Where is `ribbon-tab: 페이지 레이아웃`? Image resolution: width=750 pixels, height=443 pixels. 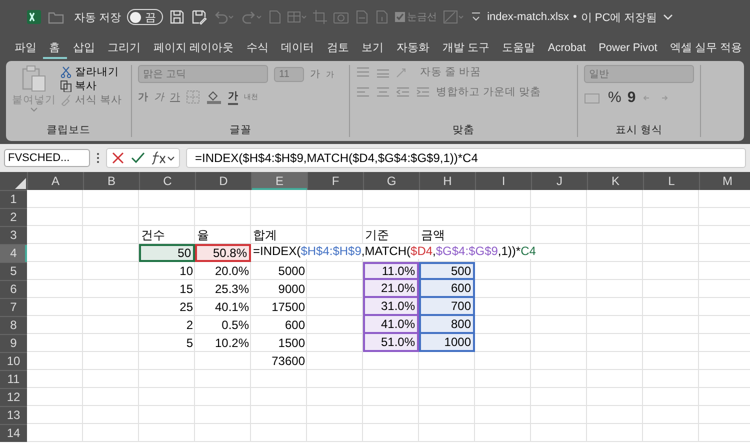
ribbon-tab: 페이지 레이아웃 is located at coordinates (193, 47).